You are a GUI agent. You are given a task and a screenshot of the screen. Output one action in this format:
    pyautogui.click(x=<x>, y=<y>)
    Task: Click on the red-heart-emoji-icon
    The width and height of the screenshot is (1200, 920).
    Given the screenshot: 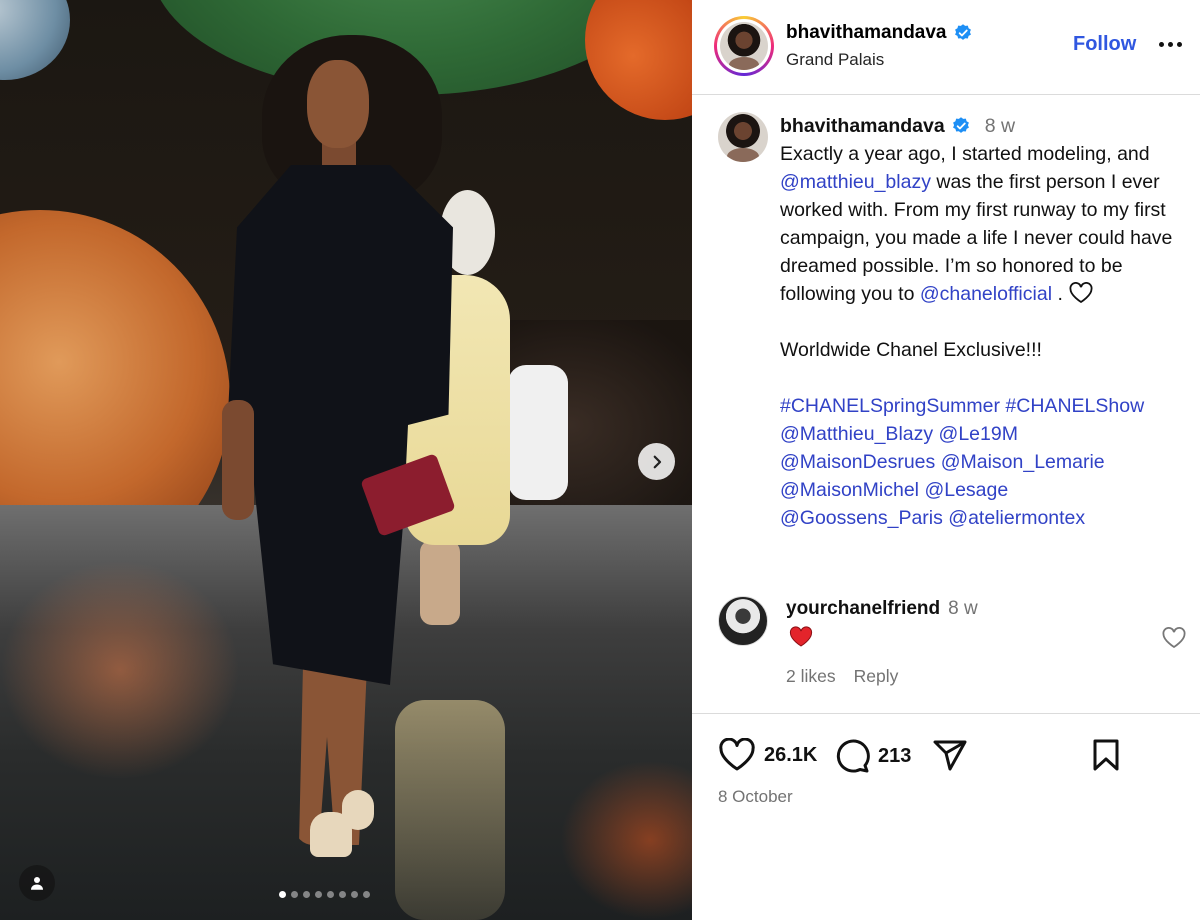 What is the action you would take?
    pyautogui.click(x=801, y=636)
    